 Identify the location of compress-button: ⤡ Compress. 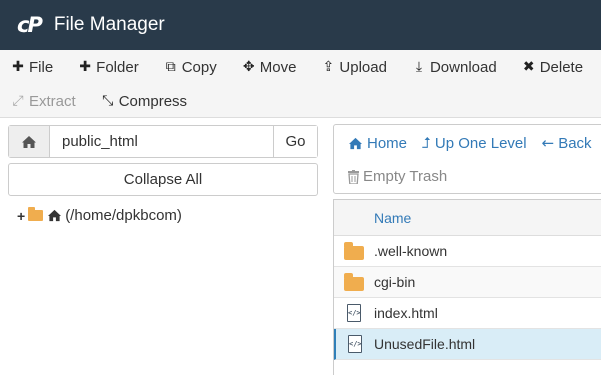
(144, 101).